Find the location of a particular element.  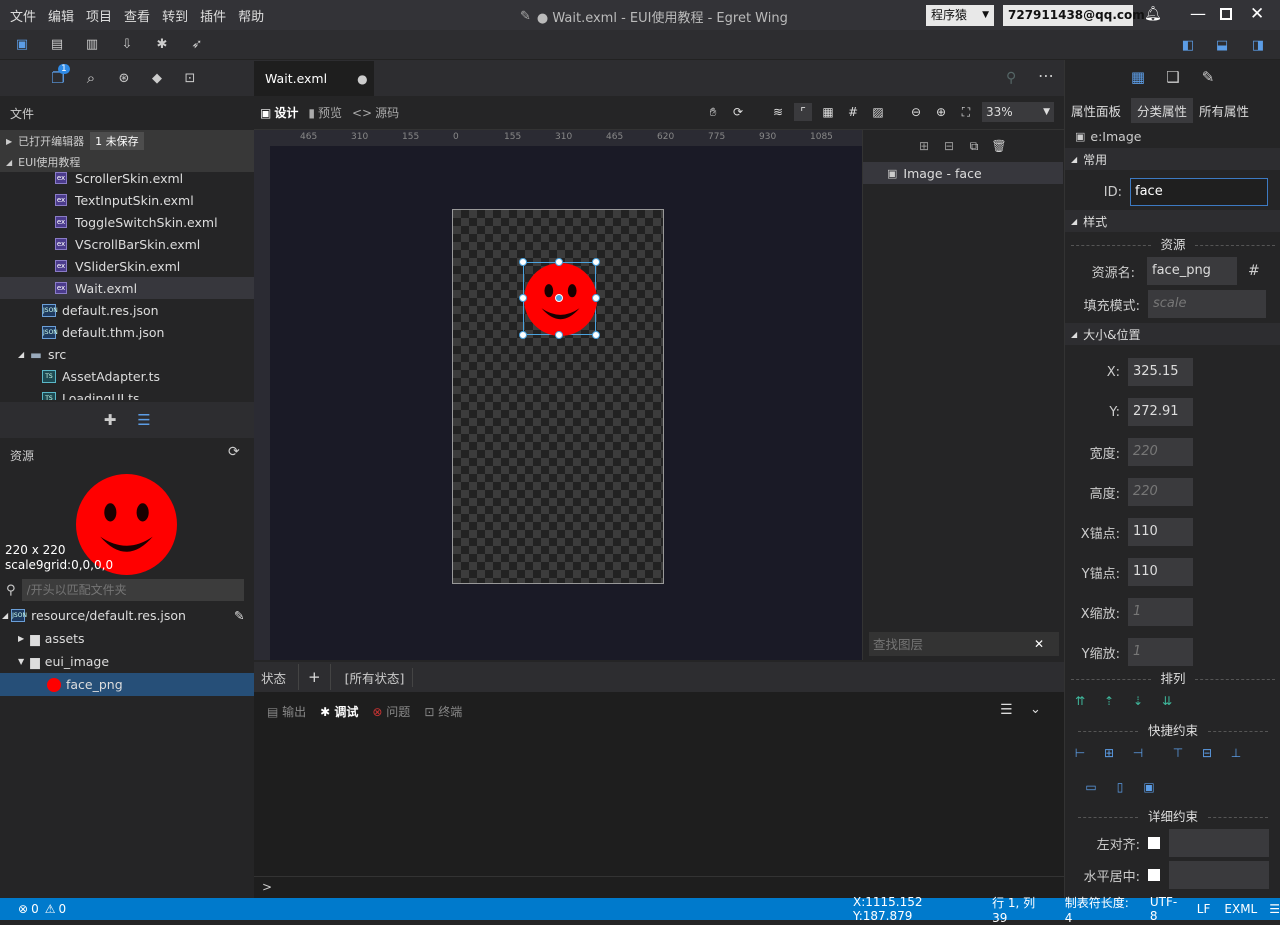

send-to-back-icon: ⇊ is located at coordinates (1167, 701).